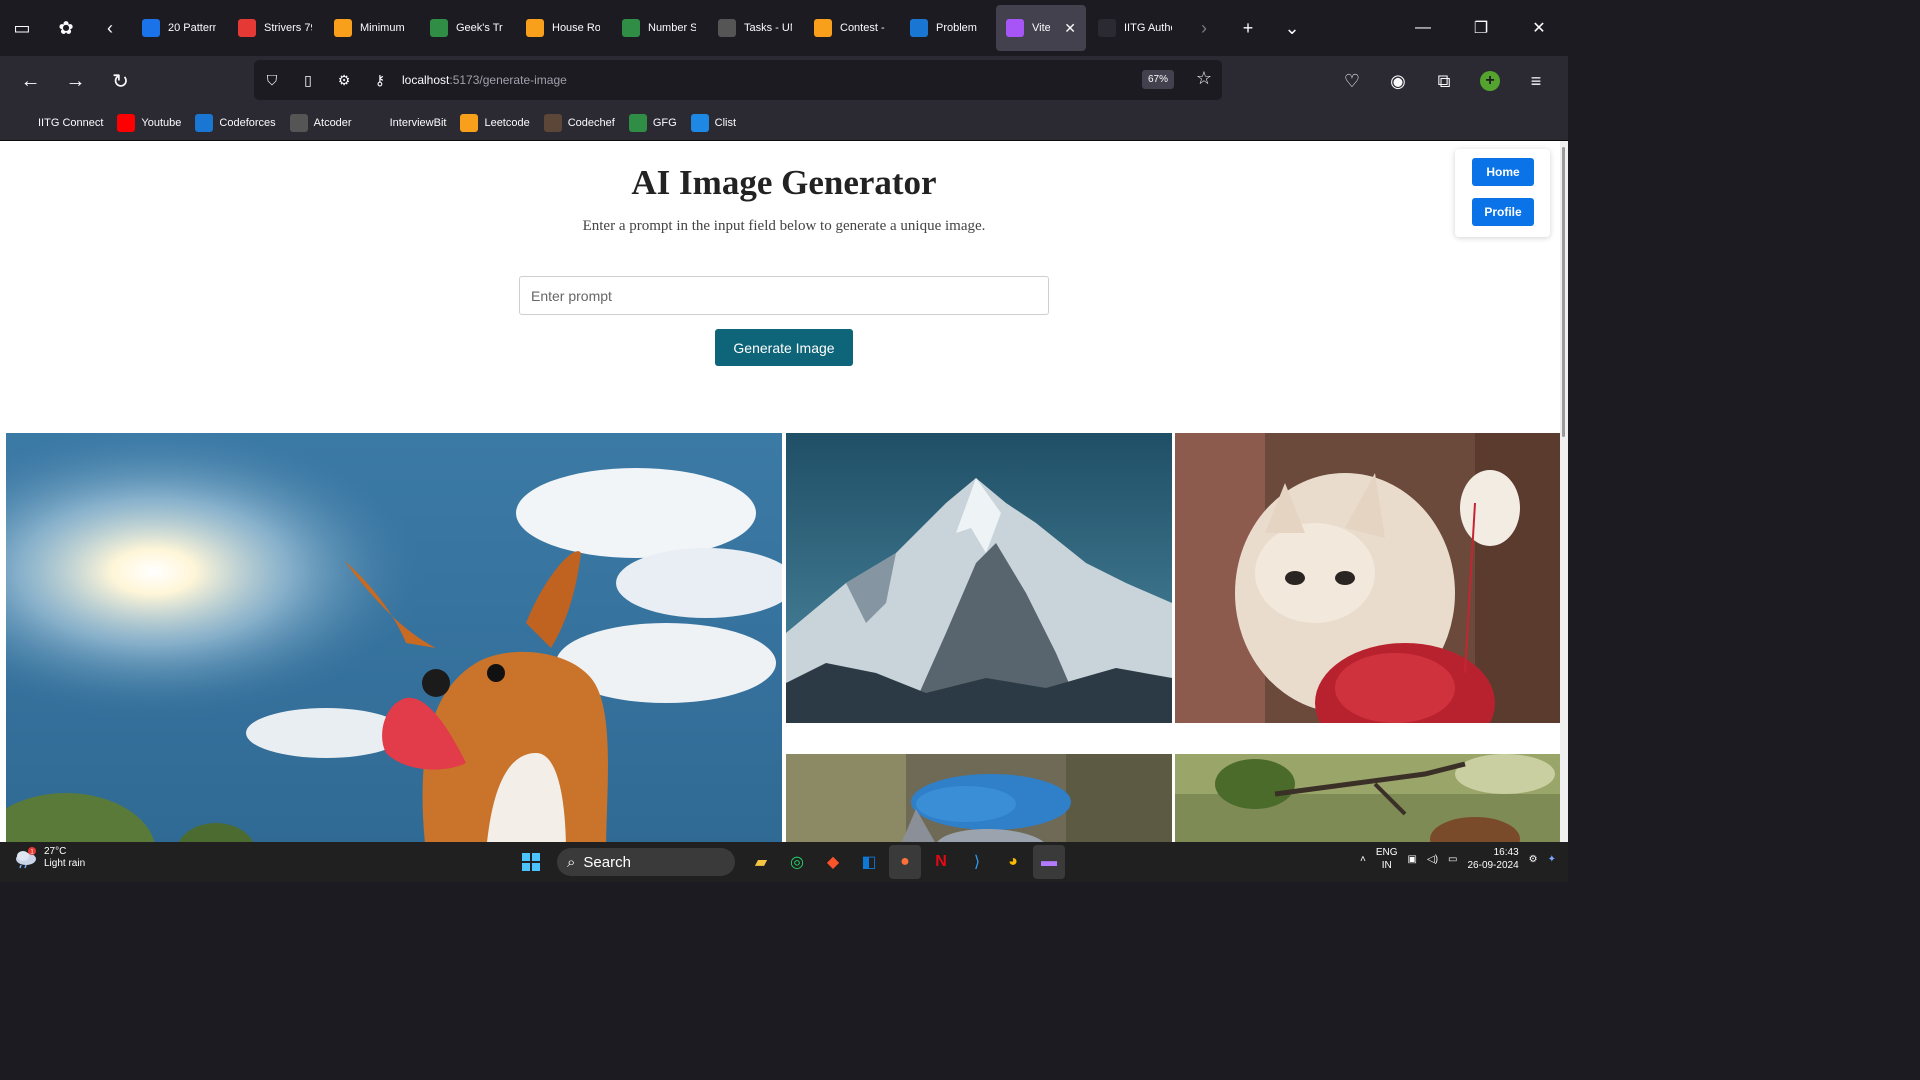 This screenshot has width=1920, height=1080. I want to click on bookmark-0: IITG Connect, so click(58, 123).